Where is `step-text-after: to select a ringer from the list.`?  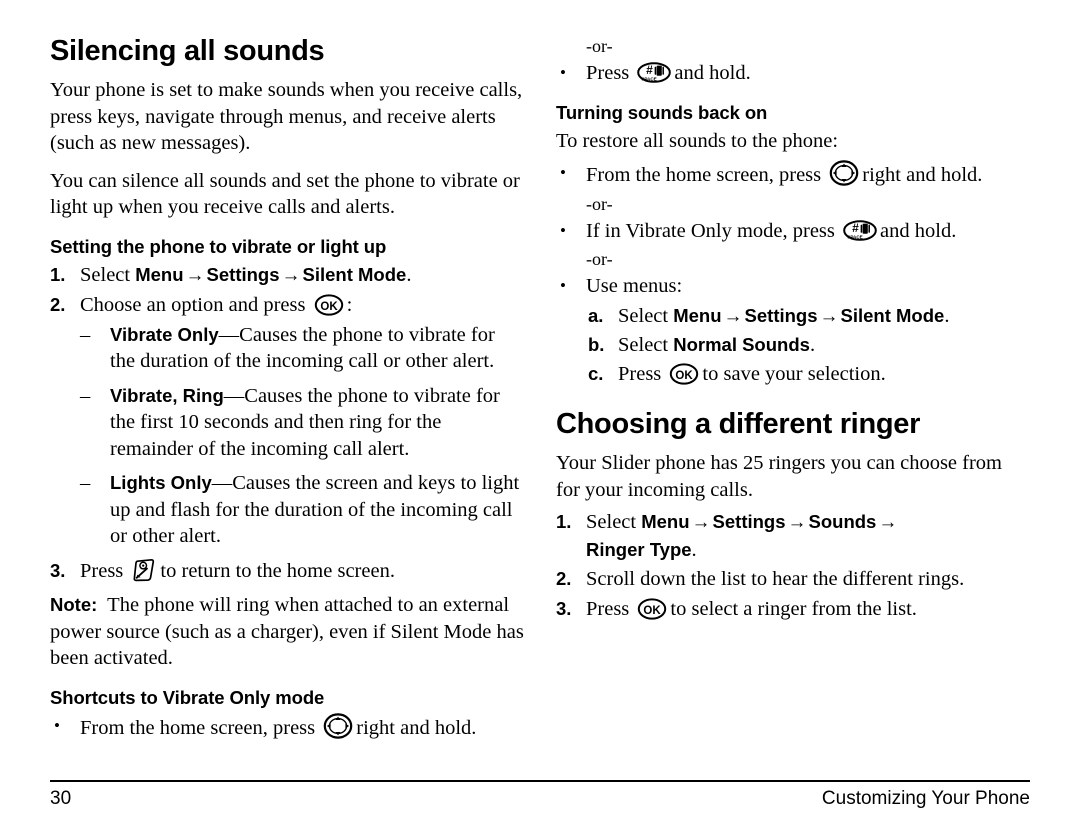
step-text-after: to select a ringer from the list. is located at coordinates (793, 608).